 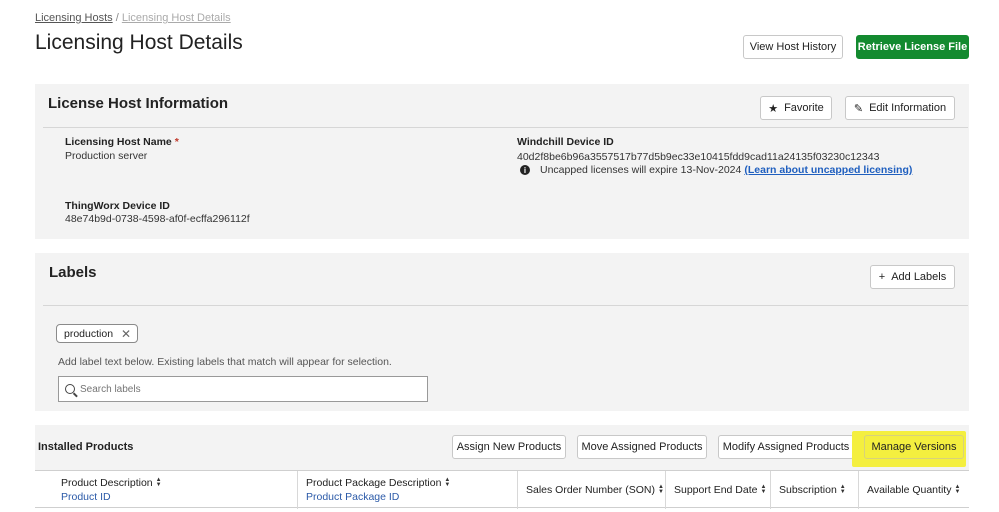 I want to click on col-title: Subscription, so click(x=808, y=490).